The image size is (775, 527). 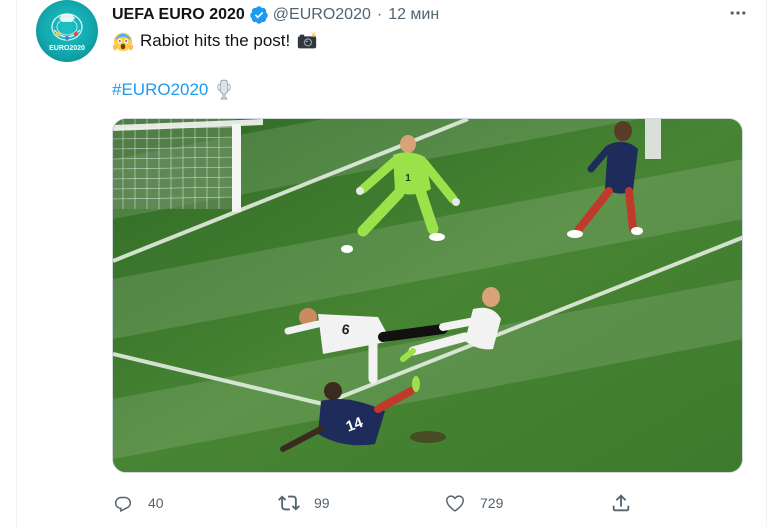 I want to click on screaming-face-emoji-icon, so click(x=123, y=41).